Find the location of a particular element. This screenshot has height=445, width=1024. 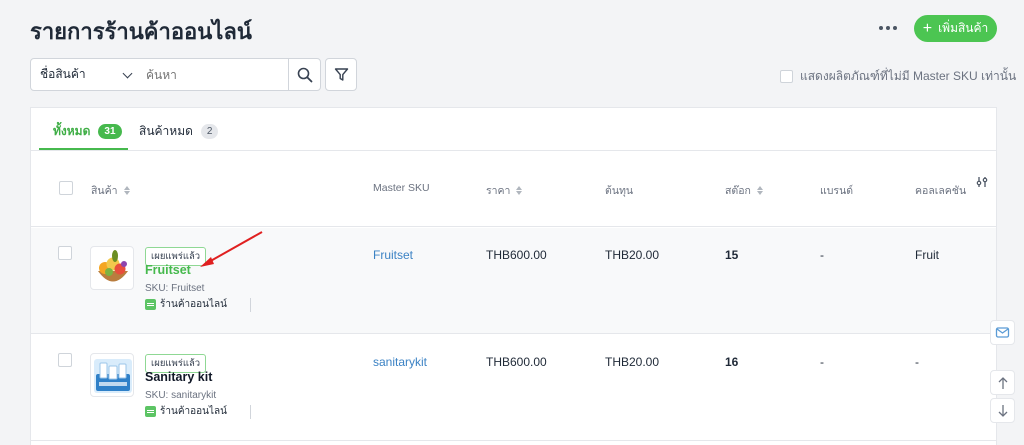

search-field-value: ชื่อสินค้า is located at coordinates (63, 74).